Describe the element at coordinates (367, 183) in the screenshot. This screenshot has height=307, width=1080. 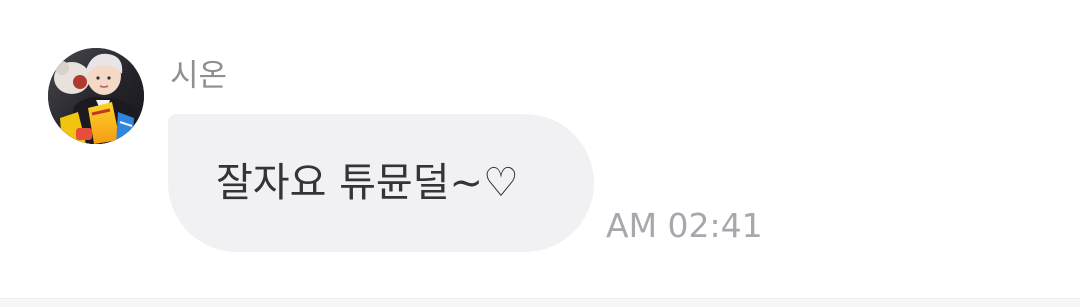
I see `message-text: 잘자요 튜뮨덜~♡` at that location.